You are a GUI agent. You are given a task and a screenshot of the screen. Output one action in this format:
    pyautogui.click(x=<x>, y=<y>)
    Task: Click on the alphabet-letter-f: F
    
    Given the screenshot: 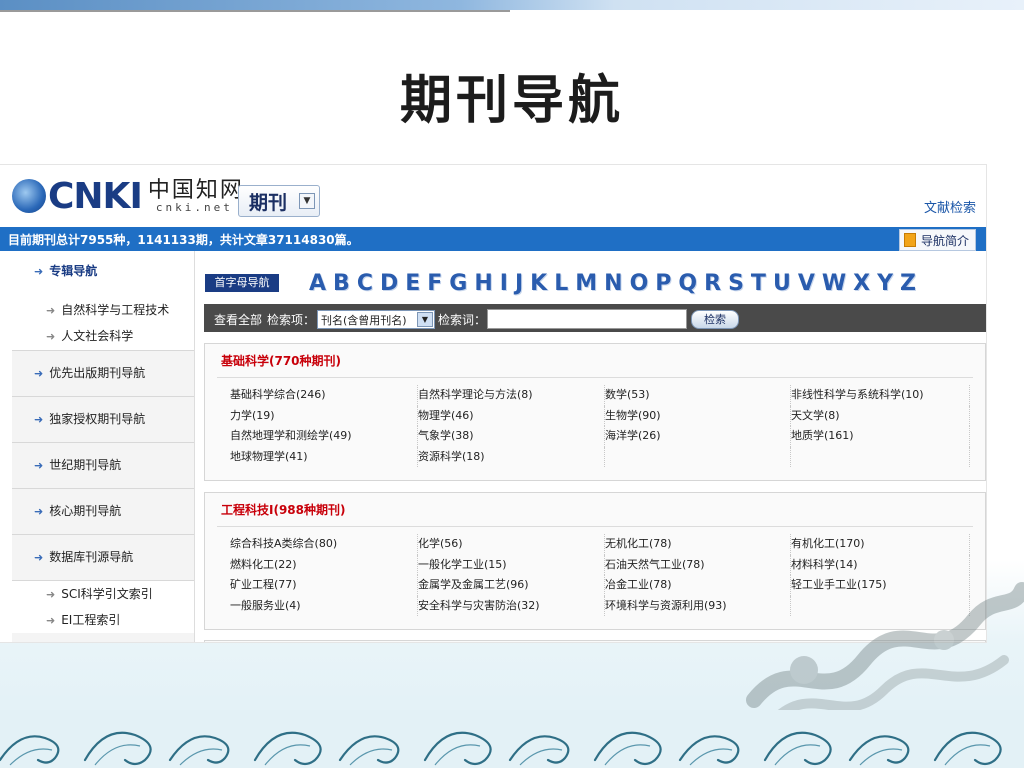 What is the action you would take?
    pyautogui.click(x=434, y=283)
    